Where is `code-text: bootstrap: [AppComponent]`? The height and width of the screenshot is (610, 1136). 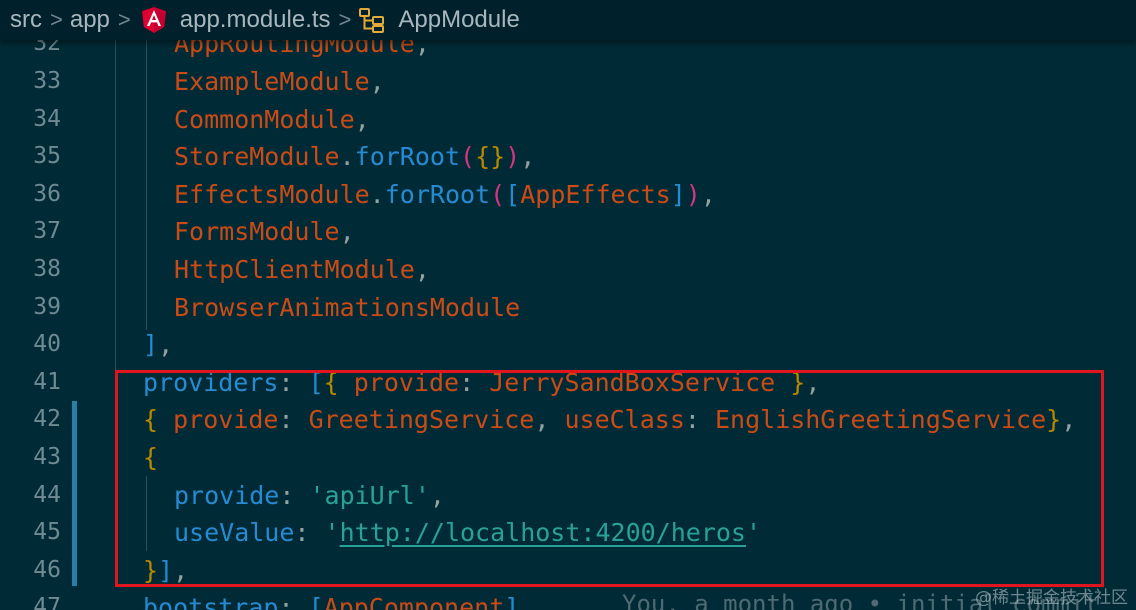 code-text: bootstrap: [AppComponent] is located at coordinates (331, 599).